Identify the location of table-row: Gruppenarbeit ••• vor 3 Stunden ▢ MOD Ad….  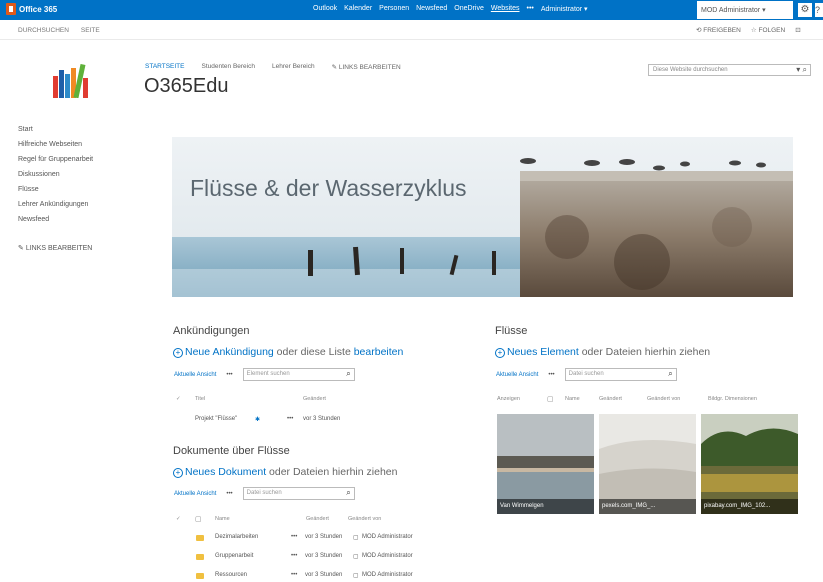
(345, 558).